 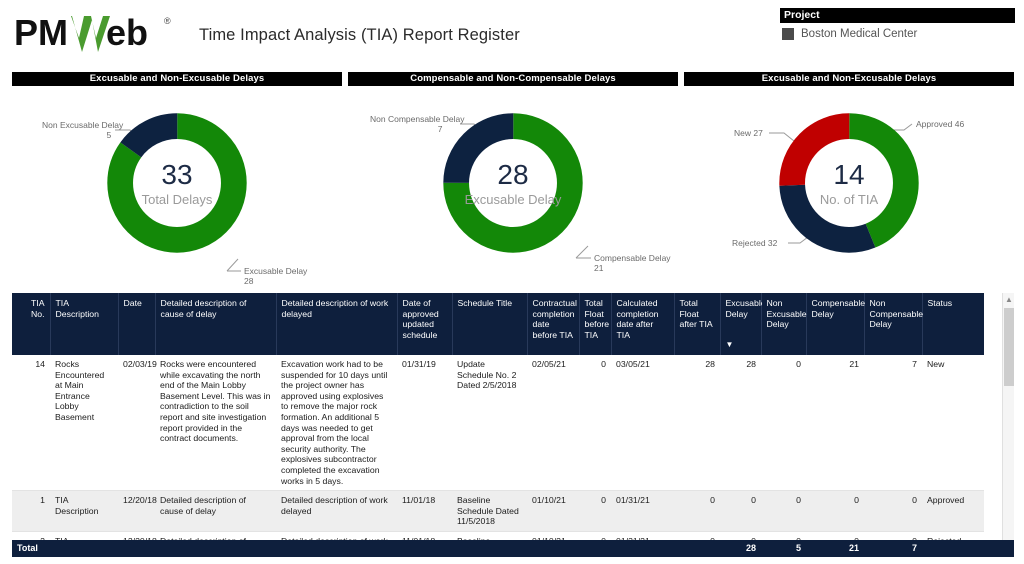 I want to click on col-header-schedule-title: Schedule Title, so click(x=490, y=324).